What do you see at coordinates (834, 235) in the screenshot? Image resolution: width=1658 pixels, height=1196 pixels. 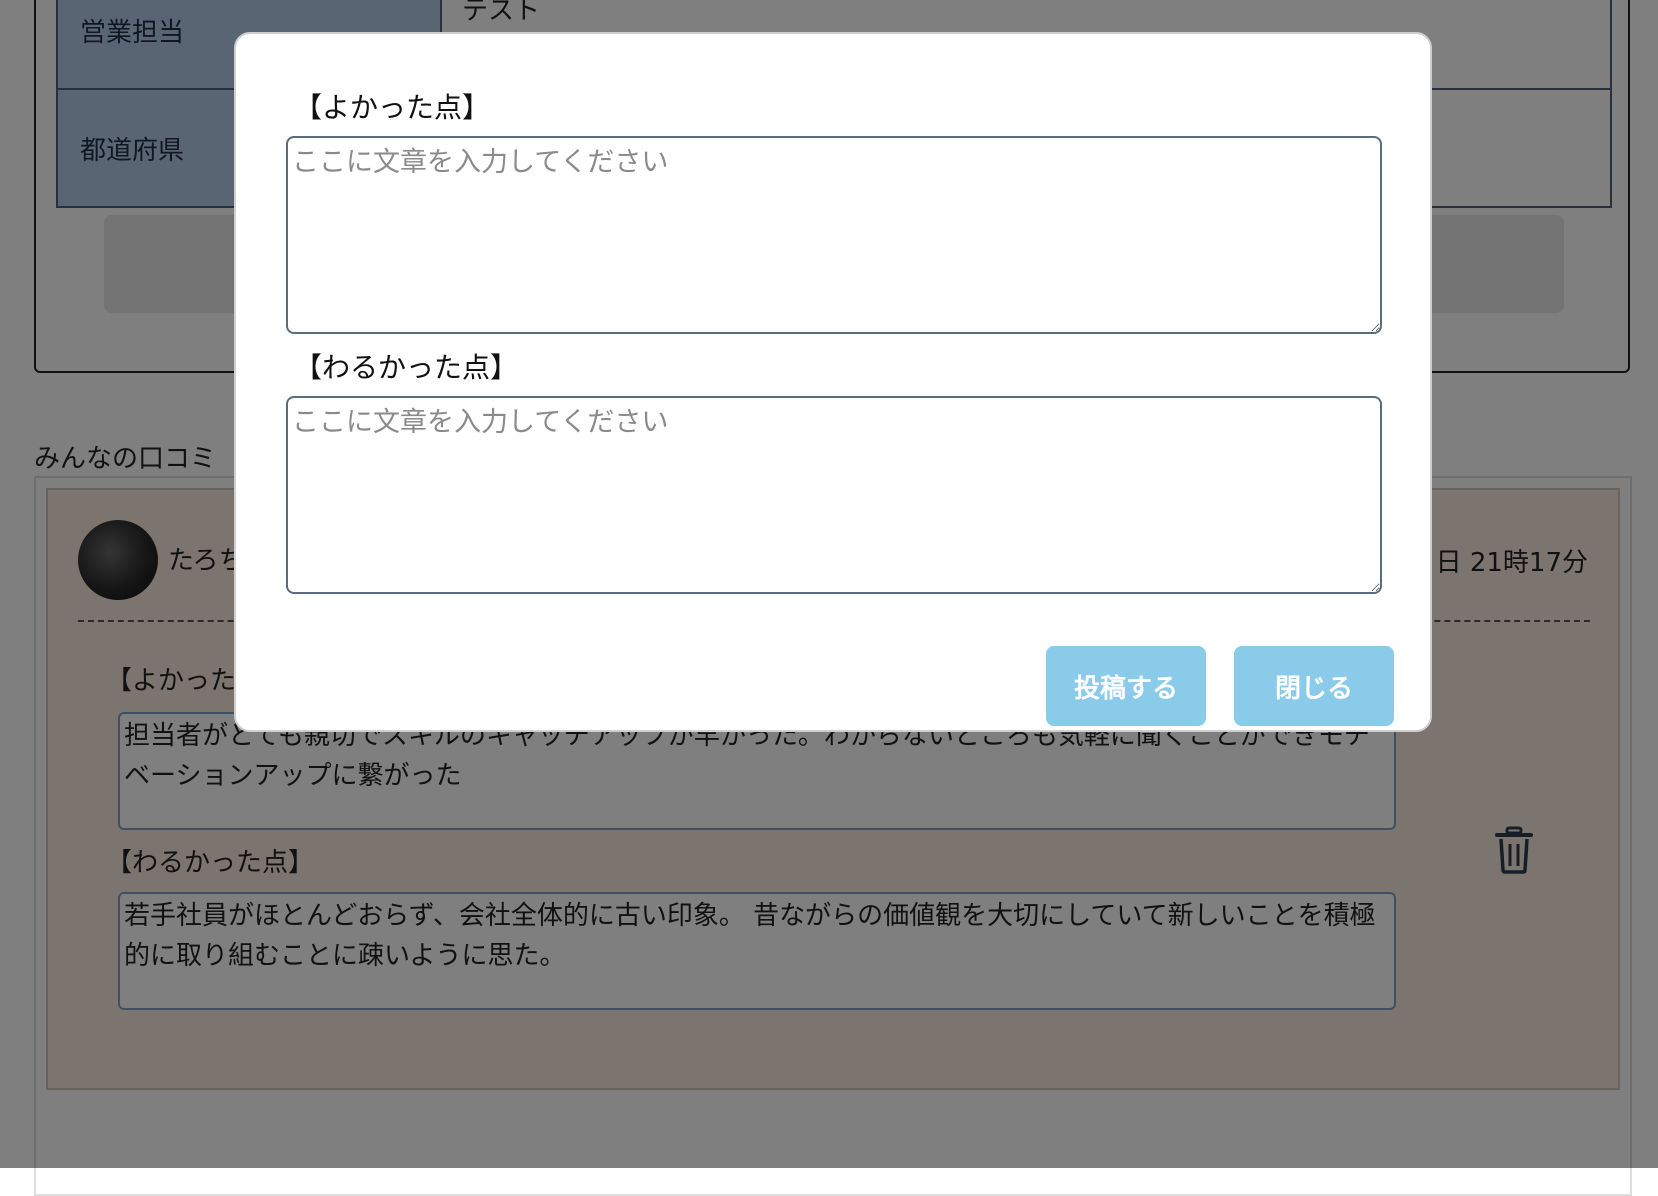 I see `good-points-input` at bounding box center [834, 235].